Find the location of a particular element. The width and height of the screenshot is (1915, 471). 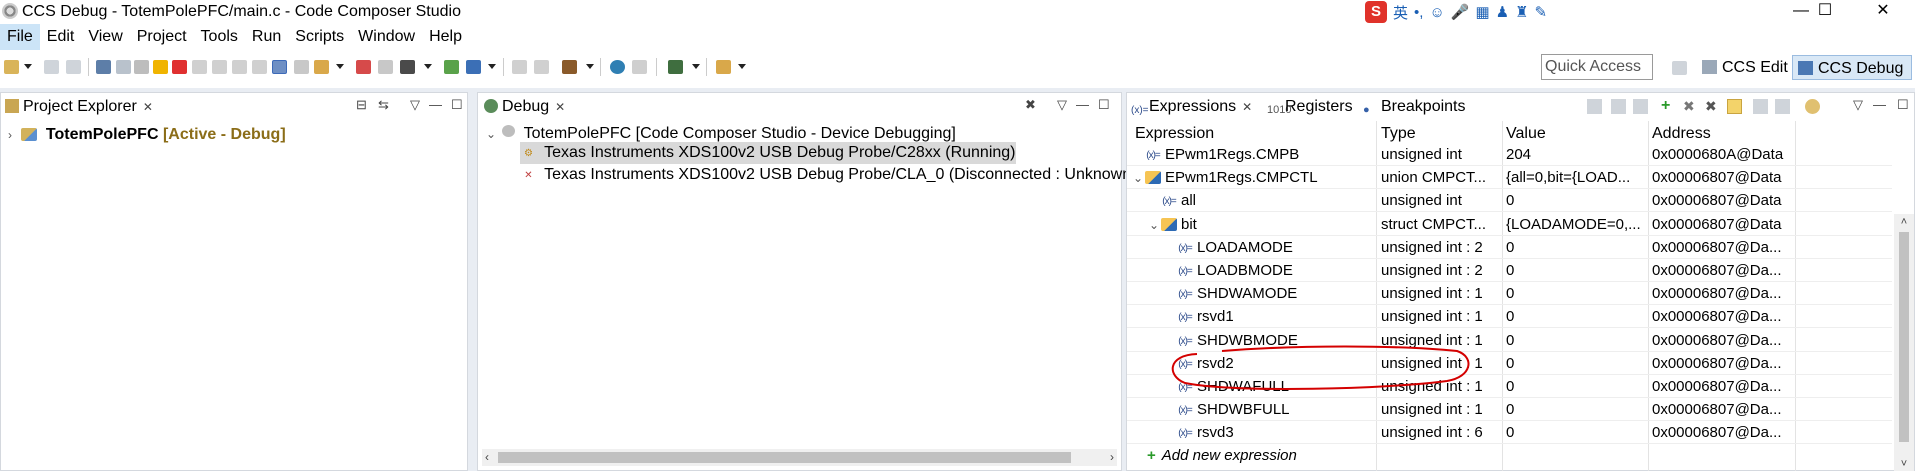

view-icon is located at coordinates (639, 67).